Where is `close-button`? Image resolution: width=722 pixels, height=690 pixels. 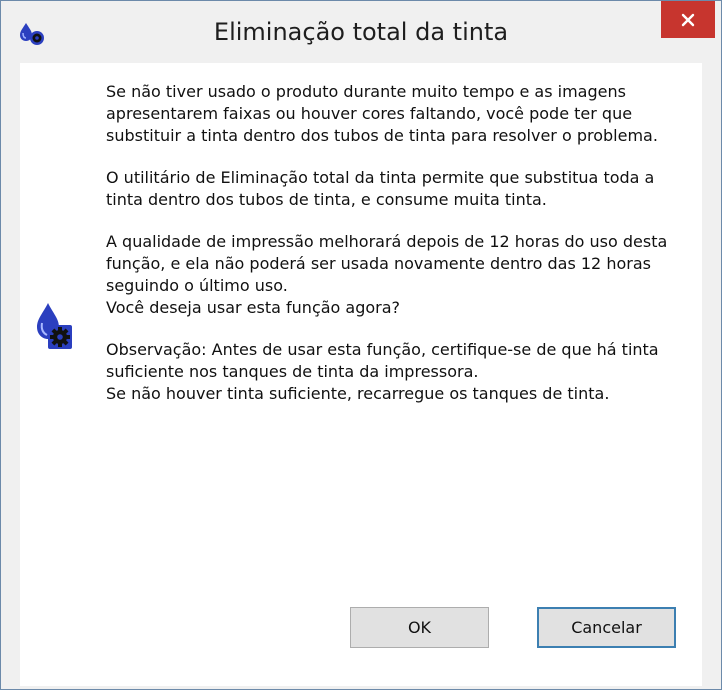 close-button is located at coordinates (688, 19).